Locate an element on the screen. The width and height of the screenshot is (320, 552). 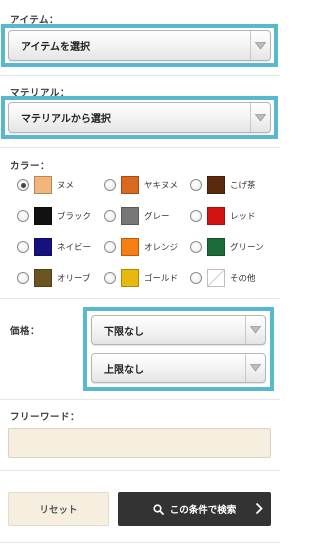
color-option-other: その他 is located at coordinates (223, 278).